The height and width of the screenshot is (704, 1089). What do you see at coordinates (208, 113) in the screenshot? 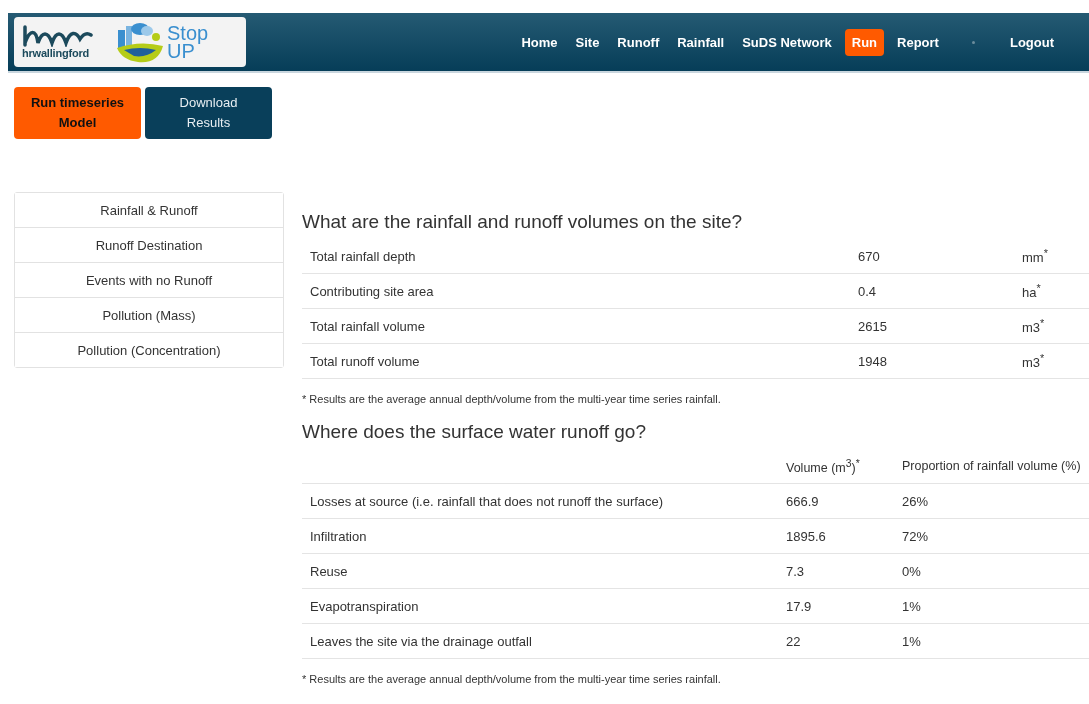
I see `download-button: Download Results` at bounding box center [208, 113].